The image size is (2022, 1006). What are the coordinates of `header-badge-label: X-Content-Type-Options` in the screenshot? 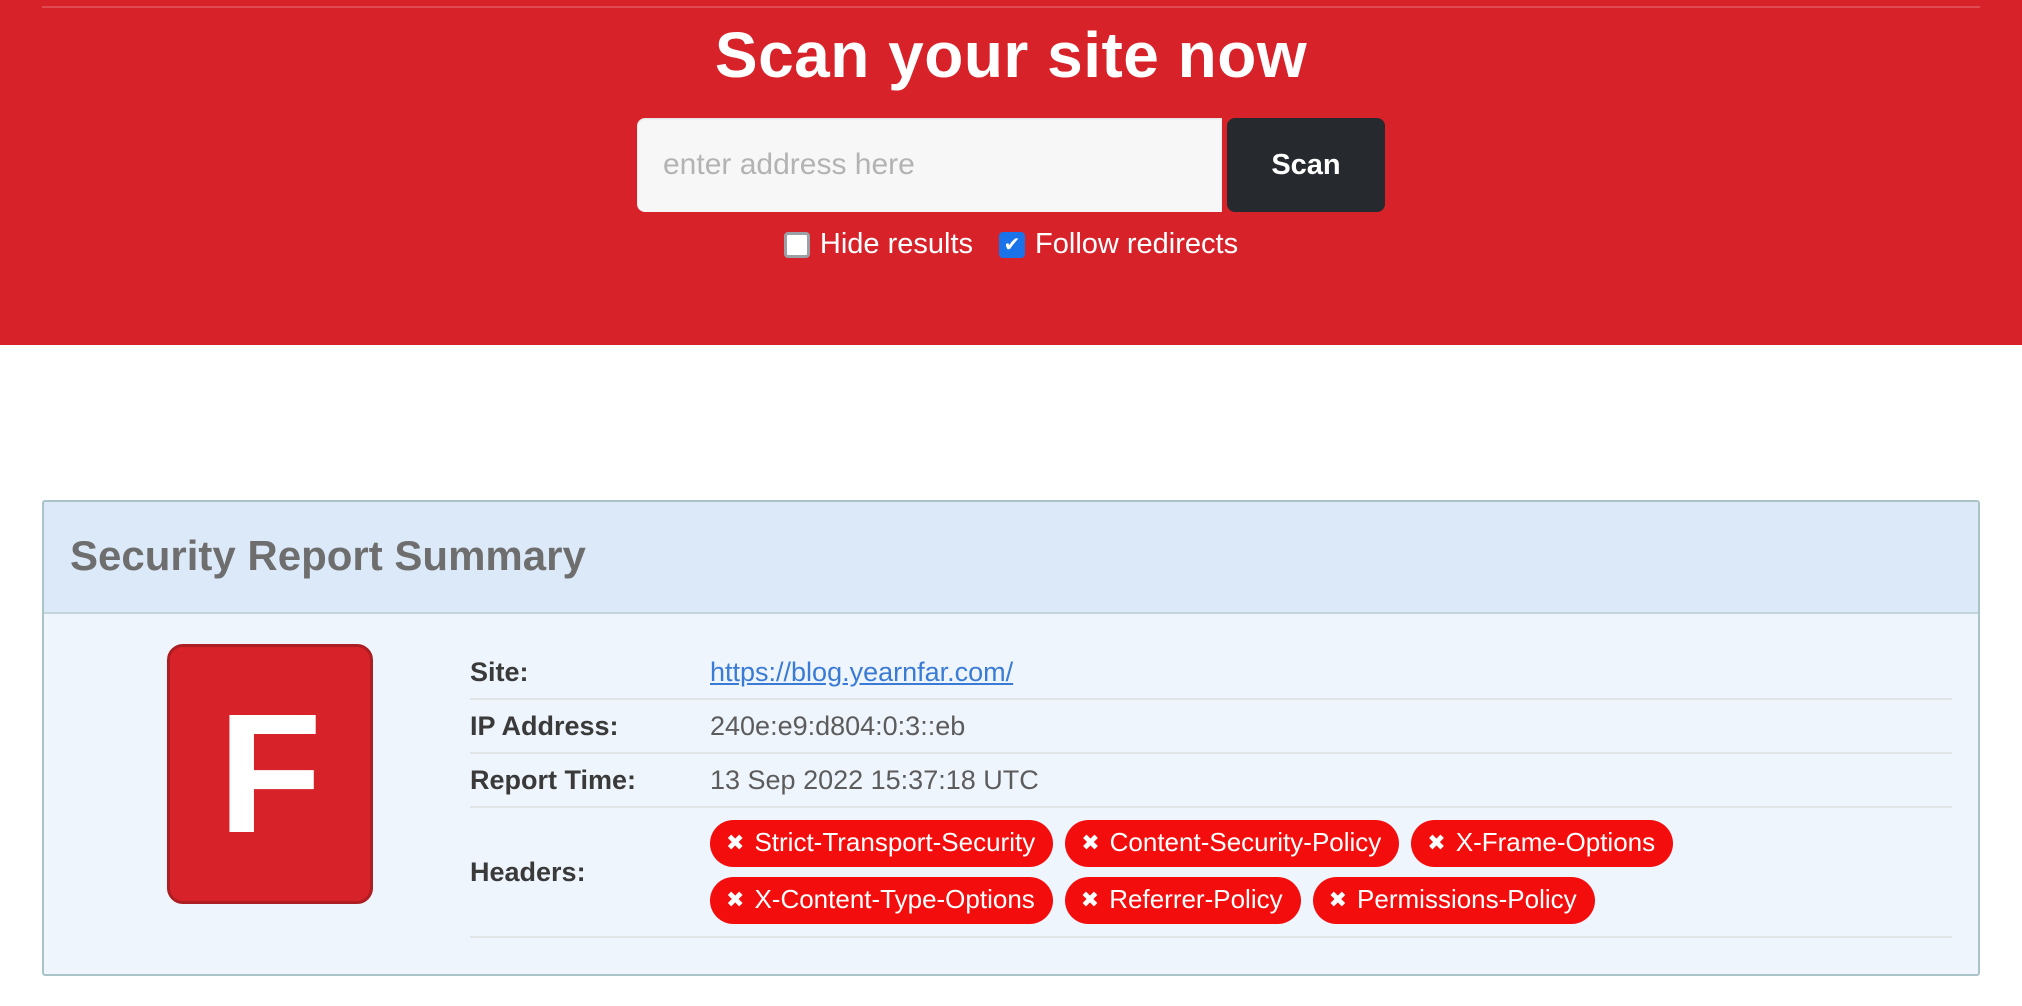 It's located at (894, 899).